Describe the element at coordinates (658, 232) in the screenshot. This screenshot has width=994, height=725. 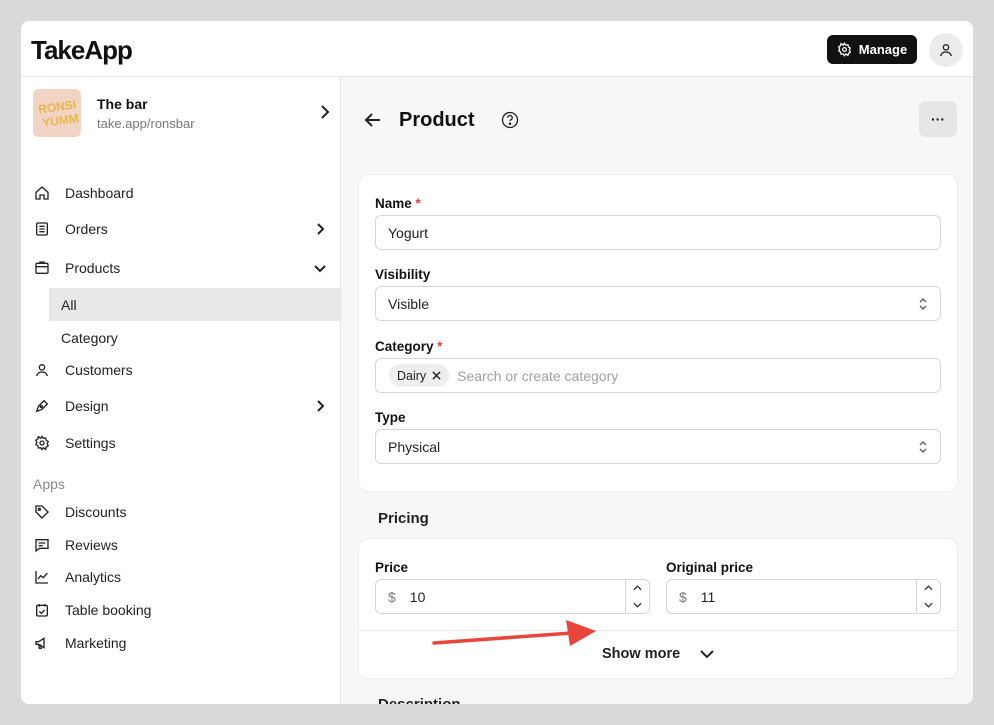
I see `name-input: Yogurt` at that location.